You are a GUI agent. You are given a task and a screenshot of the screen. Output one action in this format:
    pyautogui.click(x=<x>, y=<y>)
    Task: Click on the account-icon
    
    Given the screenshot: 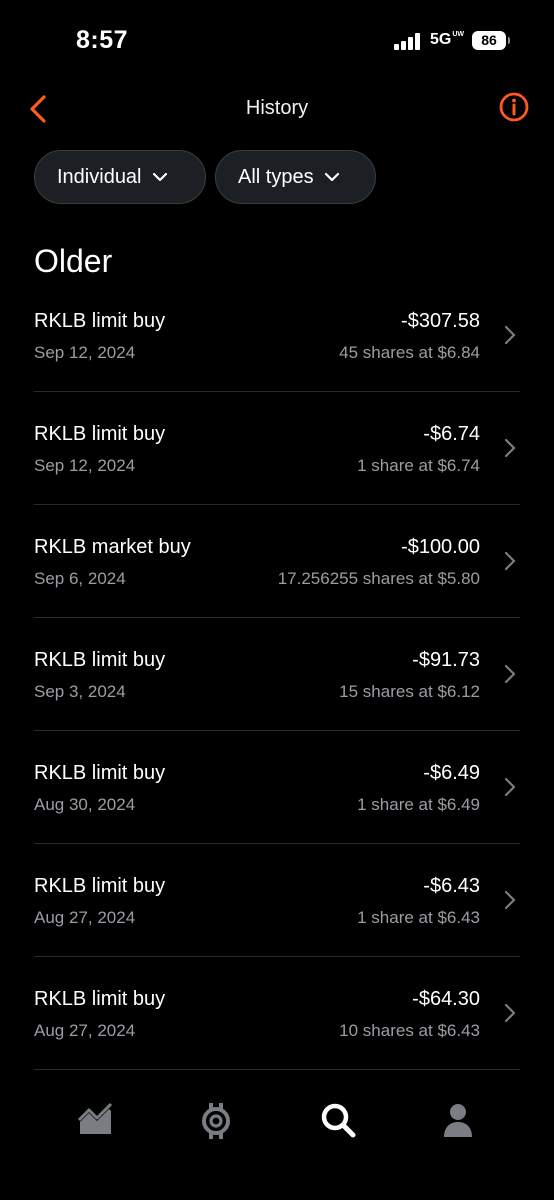 What is the action you would take?
    pyautogui.click(x=458, y=1120)
    